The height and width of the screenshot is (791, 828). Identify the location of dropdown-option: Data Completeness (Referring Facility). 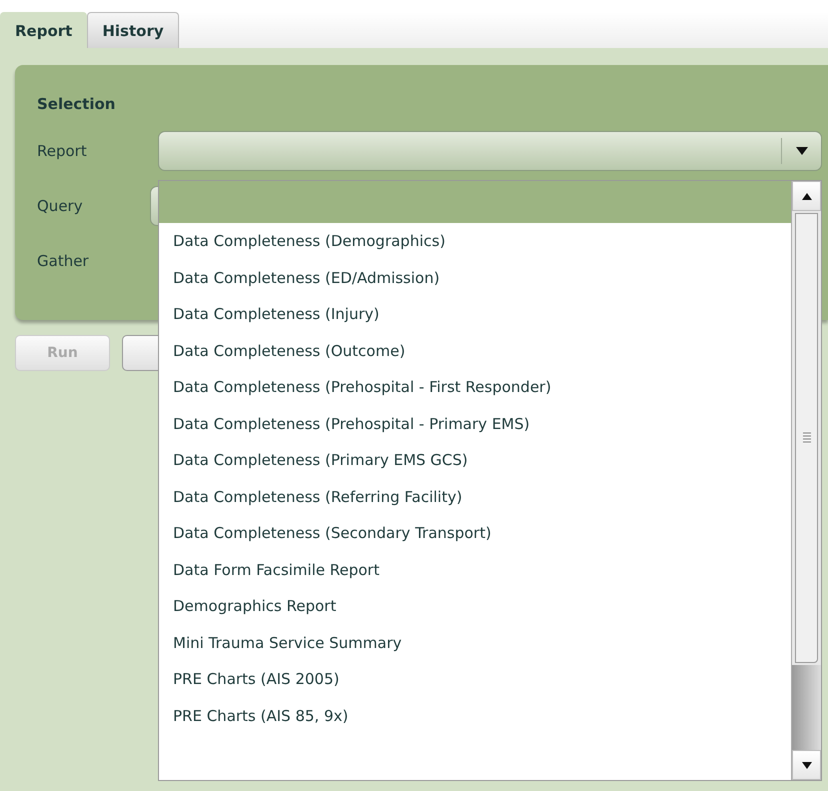
(475, 496).